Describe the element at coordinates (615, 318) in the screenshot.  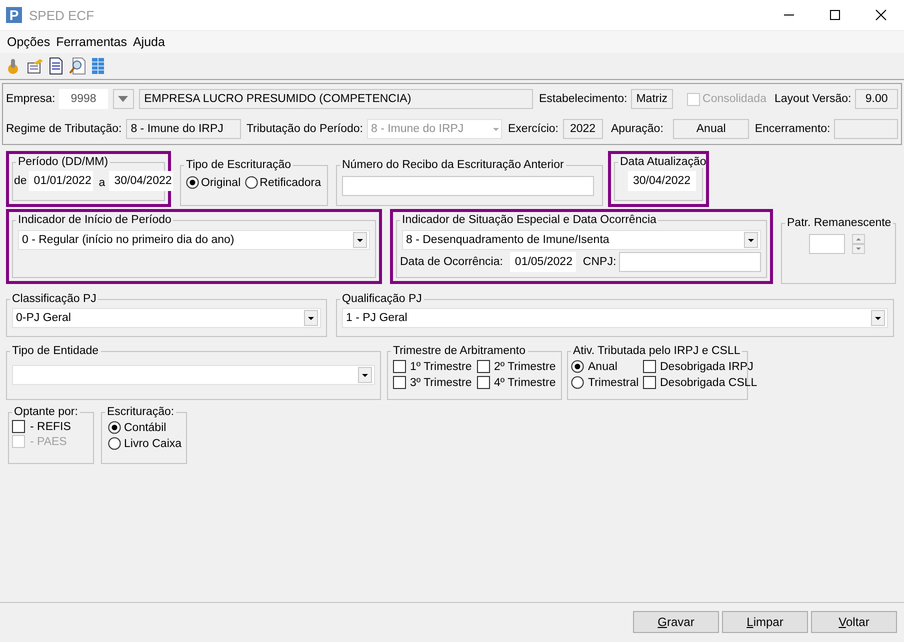
I see `qualification-dropdown: 1 - PJ Geral` at that location.